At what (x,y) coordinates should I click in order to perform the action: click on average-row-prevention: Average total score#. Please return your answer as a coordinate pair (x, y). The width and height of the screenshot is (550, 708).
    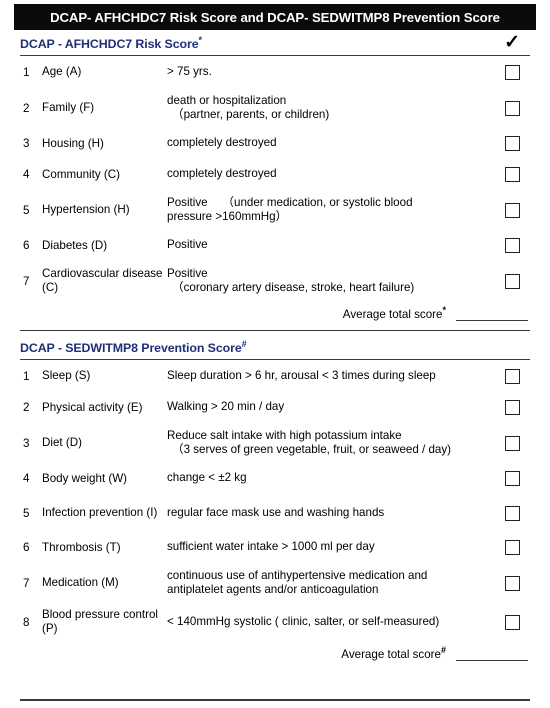
    Looking at the image, I should click on (275, 654).